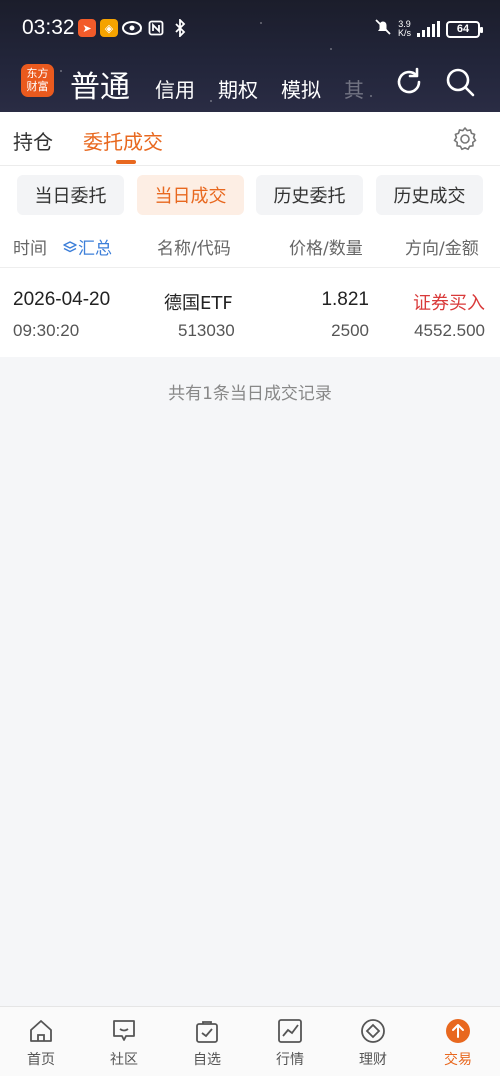 This screenshot has height=1076, width=500. Describe the element at coordinates (429, 195) in the screenshot. I see `subtab-history-trades: 历史成交` at that location.